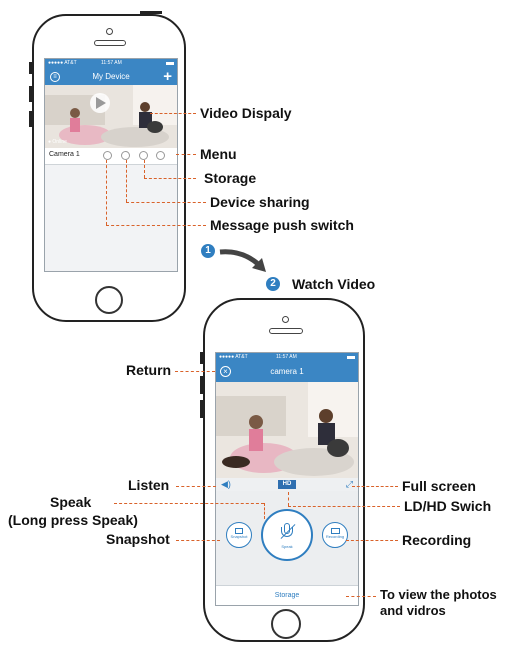  I want to click on online-label: Online, so click(59, 142).